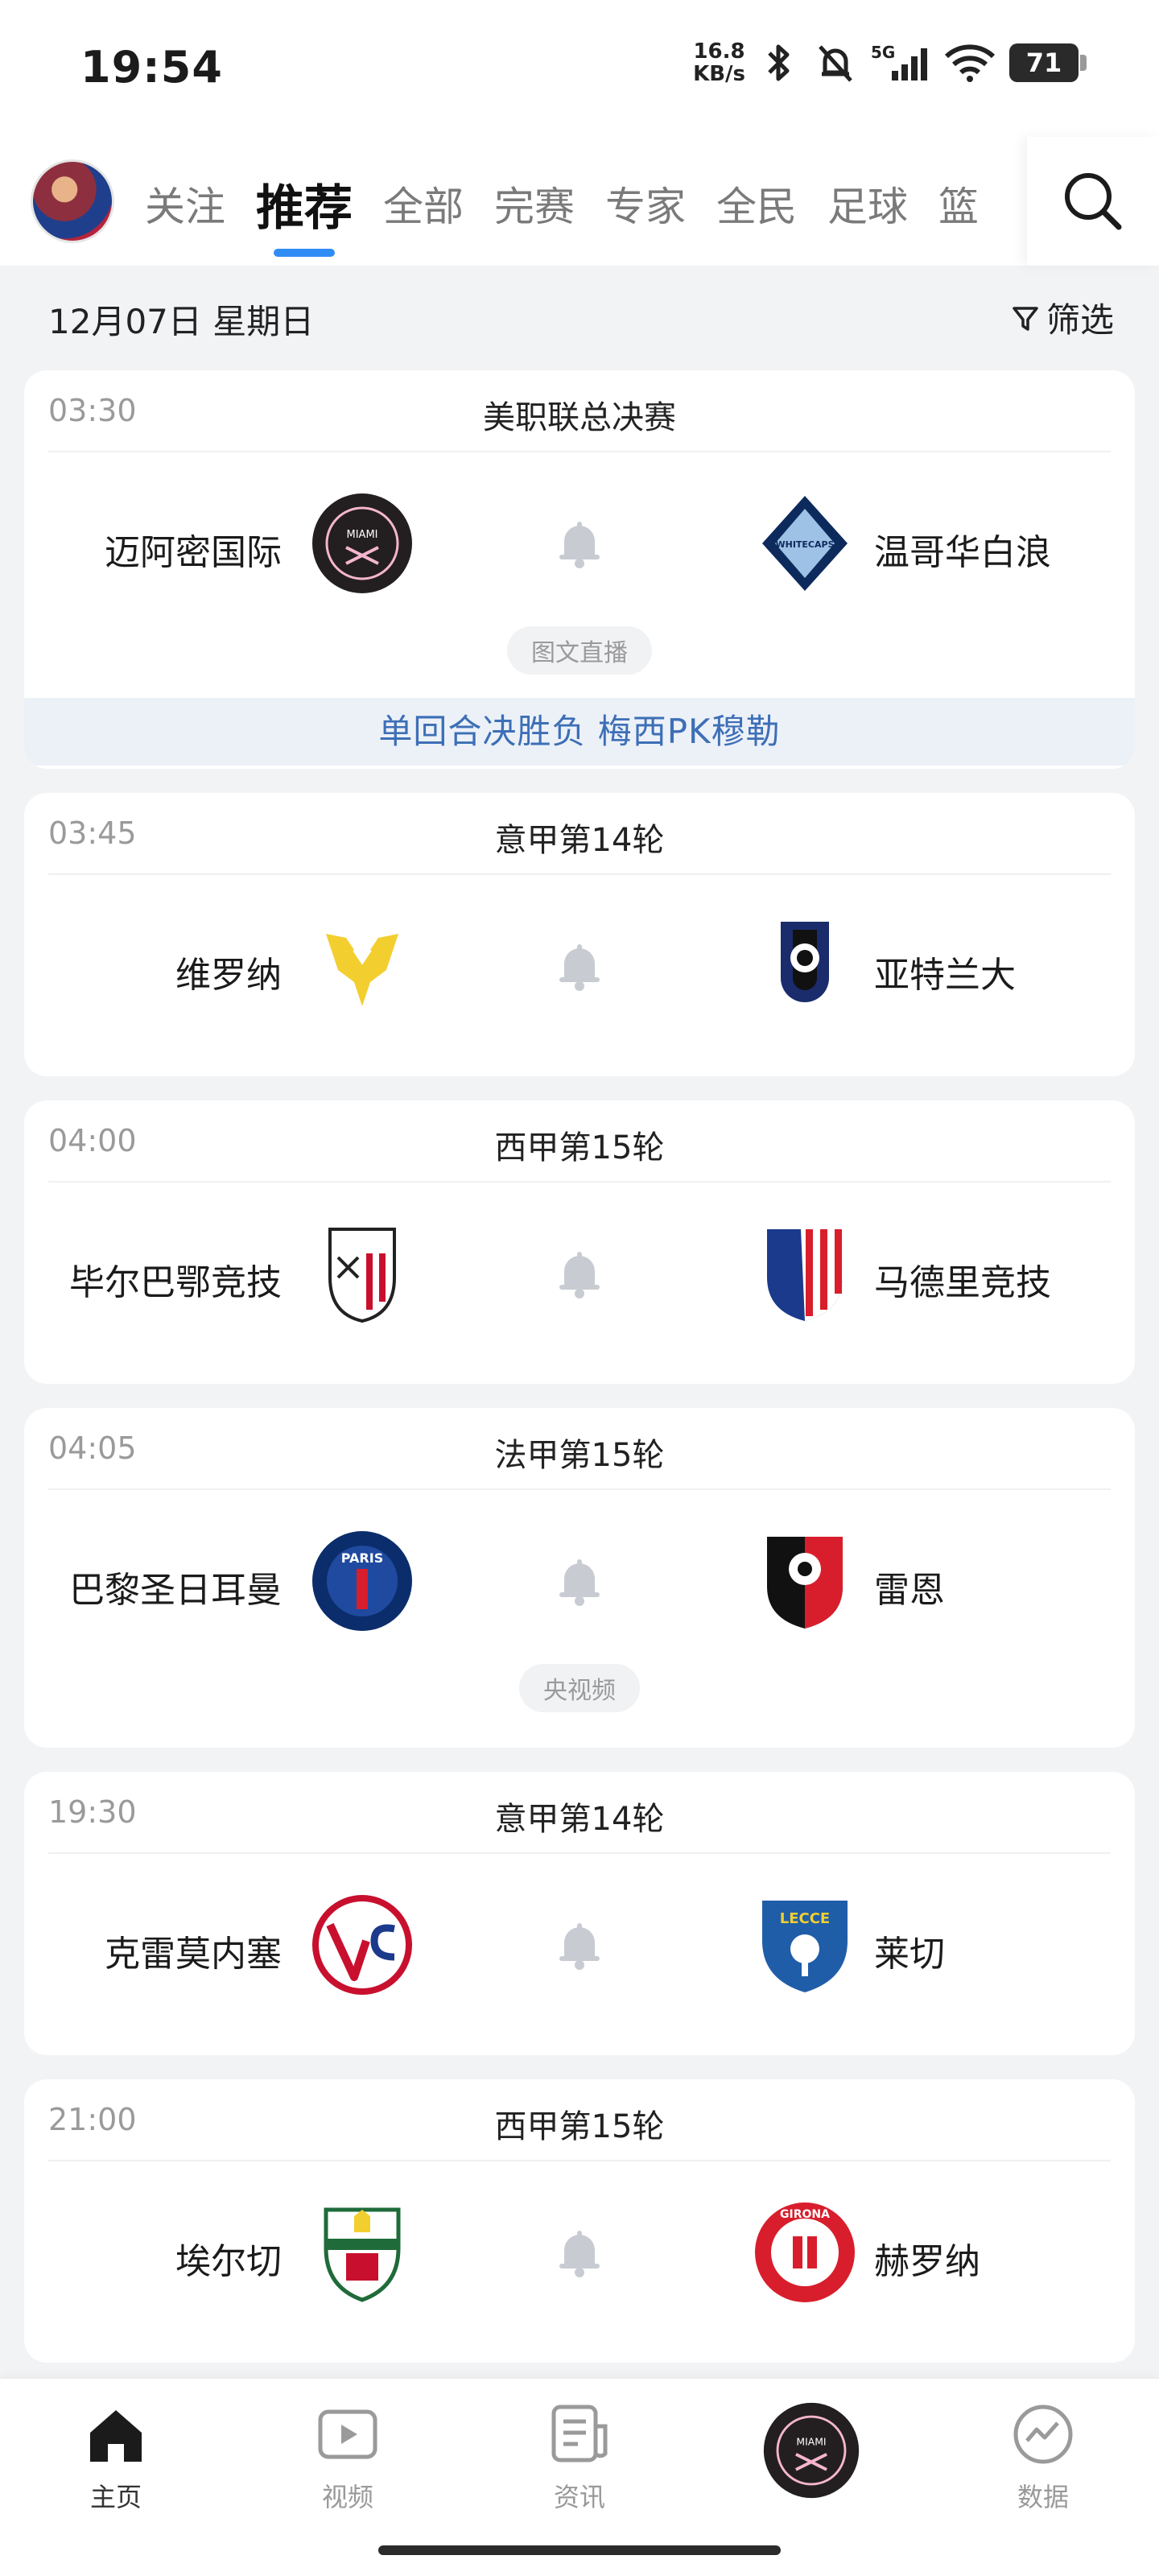  Describe the element at coordinates (362, 1581) in the screenshot. I see `psg-crest-icon: PARIS` at that location.